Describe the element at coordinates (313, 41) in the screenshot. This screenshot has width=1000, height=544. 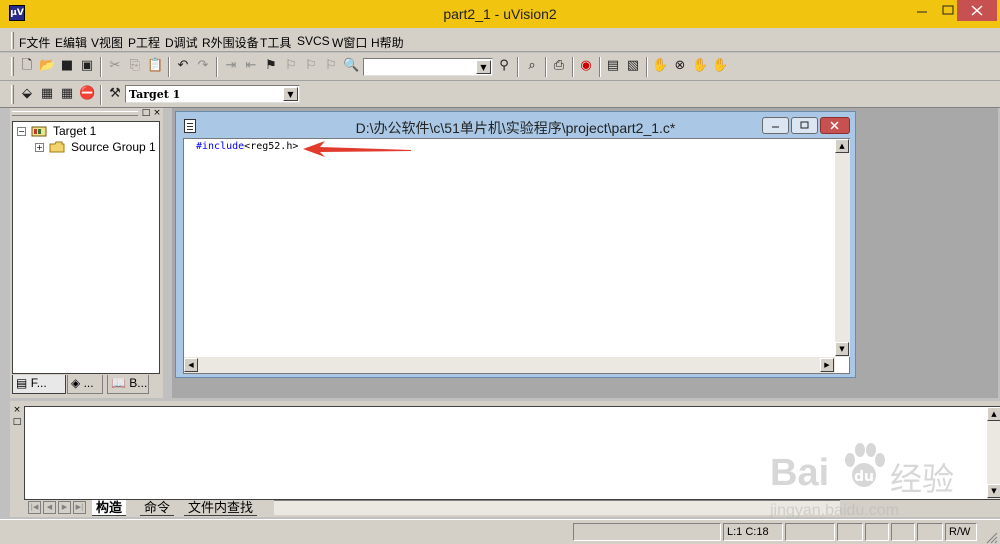
I see `menu-svcs: SVCS` at that location.